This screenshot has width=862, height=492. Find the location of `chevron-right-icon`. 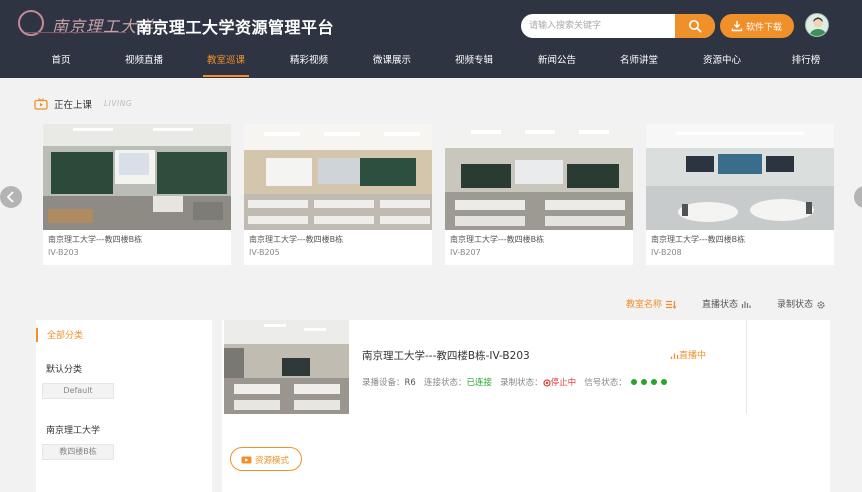

chevron-right-icon is located at coordinates (858, 197).